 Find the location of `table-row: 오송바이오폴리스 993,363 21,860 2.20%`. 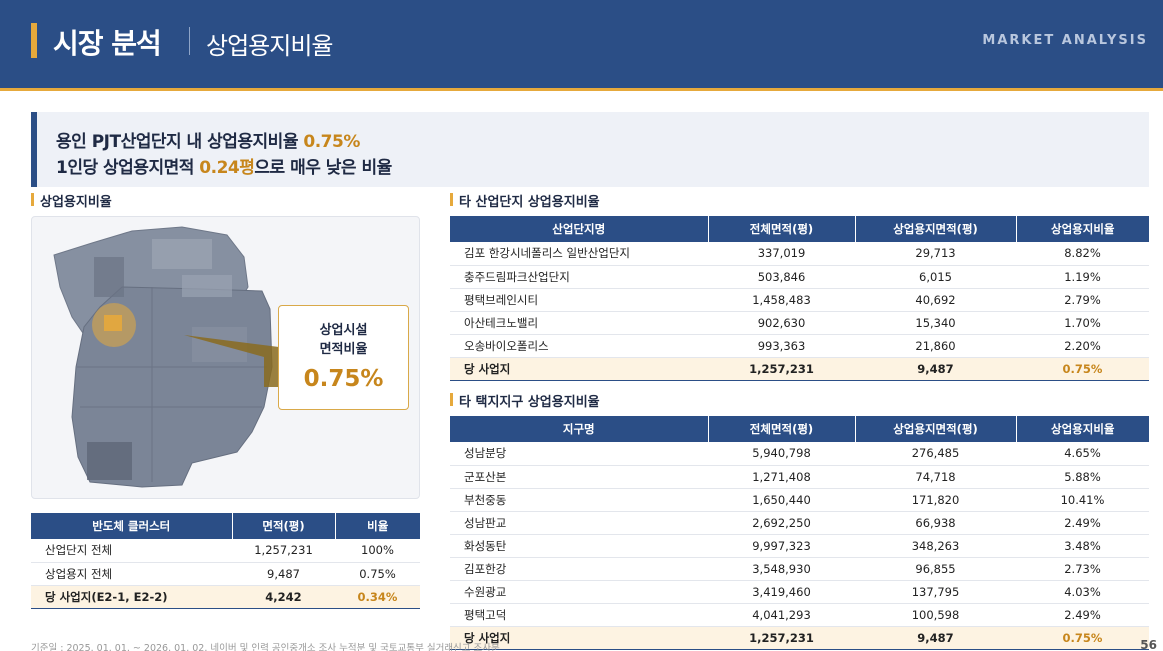

table-row: 오송바이오폴리스 993,363 21,860 2.20% is located at coordinates (799, 346).